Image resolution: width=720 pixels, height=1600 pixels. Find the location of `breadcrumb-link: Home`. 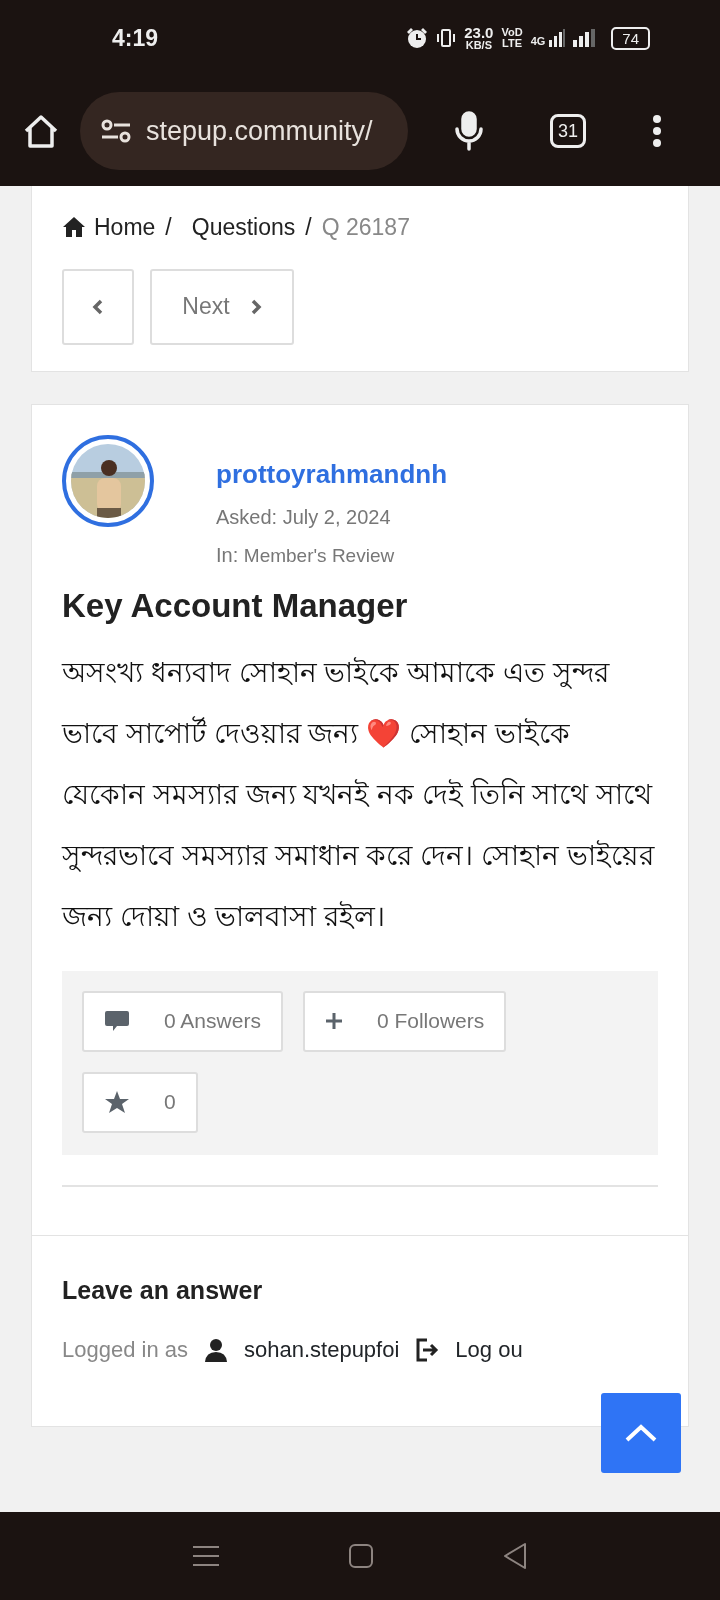

breadcrumb-link: Home is located at coordinates (109, 227).